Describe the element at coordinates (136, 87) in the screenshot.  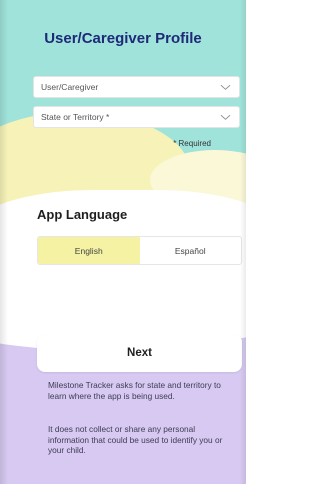
I see `user-caregiver-dropdown: User/Caregiver` at that location.